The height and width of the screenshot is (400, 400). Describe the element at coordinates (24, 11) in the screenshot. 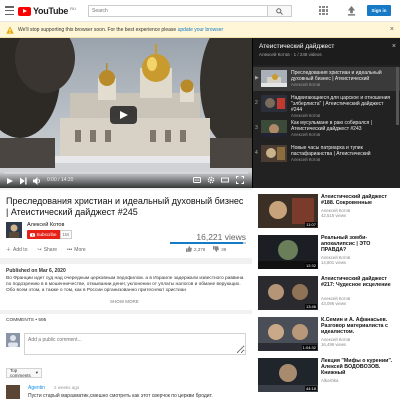

I see `youtube-play-icon` at that location.